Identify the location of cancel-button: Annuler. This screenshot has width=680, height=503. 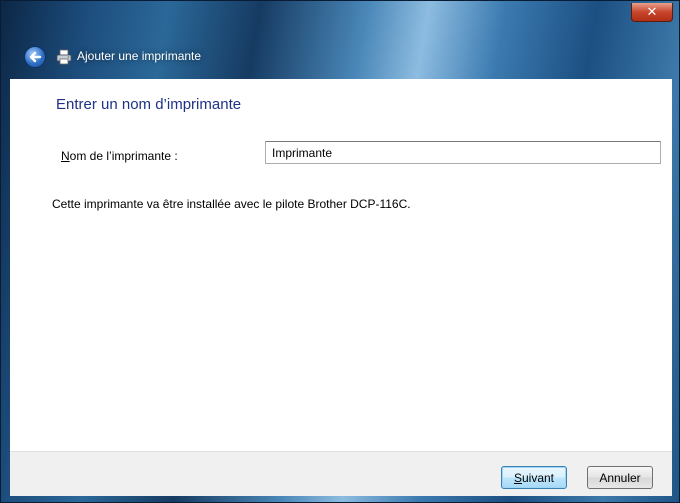
(620, 477).